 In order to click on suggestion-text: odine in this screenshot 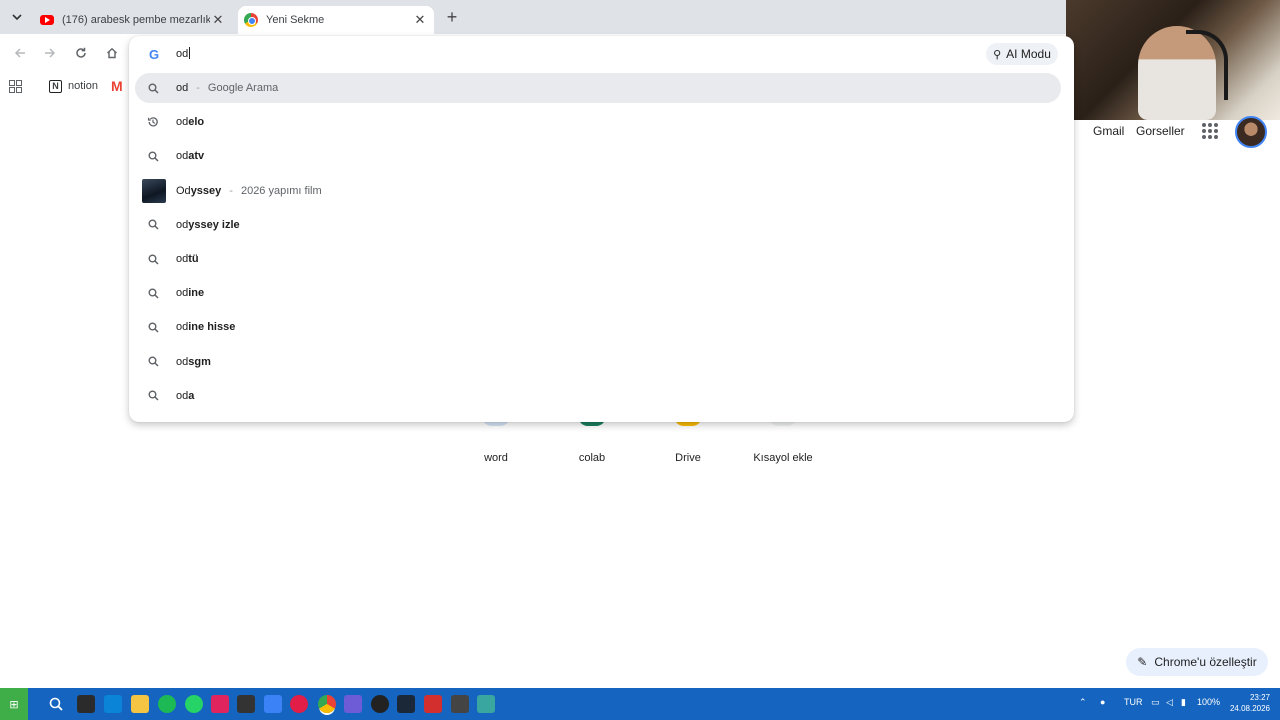, I will do `click(190, 293)`.